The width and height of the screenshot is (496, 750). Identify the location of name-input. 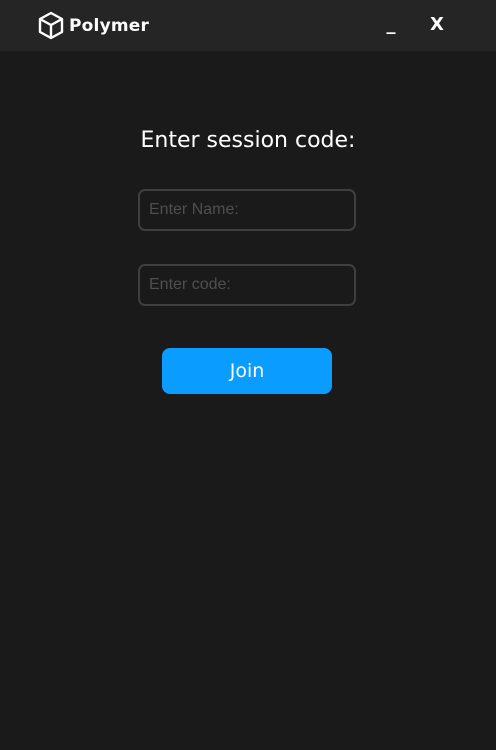
(247, 210).